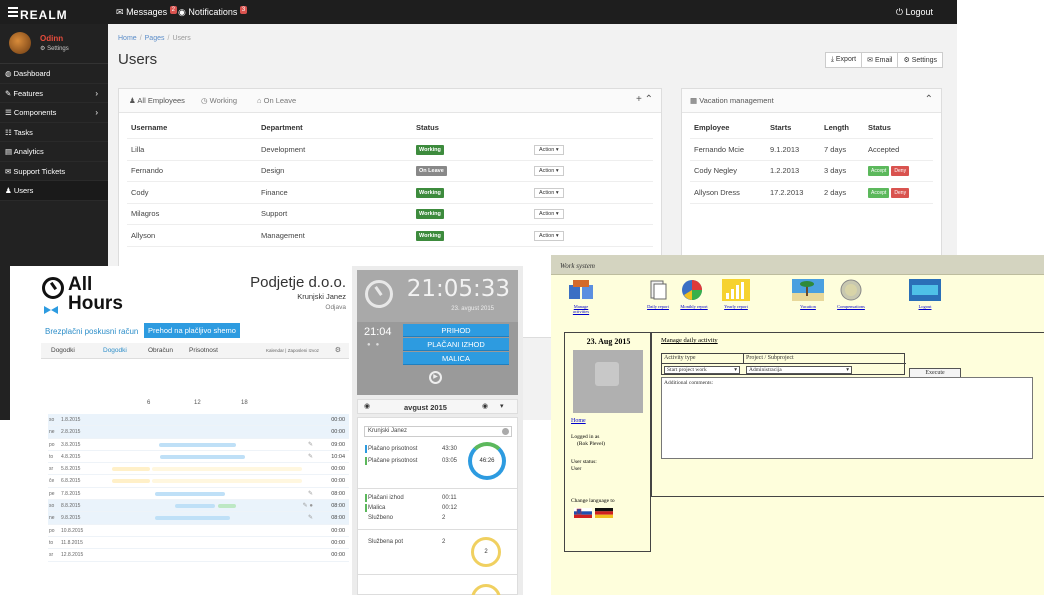 Image resolution: width=1044 pixels, height=595 pixels. Describe the element at coordinates (198, 420) in the screenshot. I see `day-row: so 1.8.2015 00:00` at that location.